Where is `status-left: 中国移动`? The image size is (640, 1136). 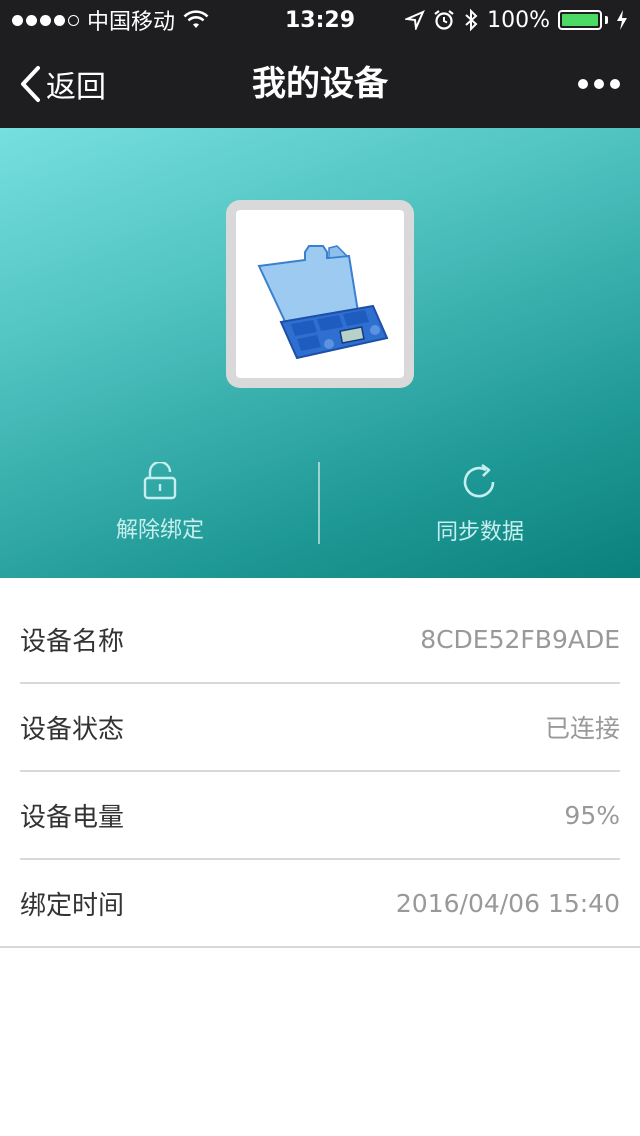
status-left: 中国移动 is located at coordinates (110, 20).